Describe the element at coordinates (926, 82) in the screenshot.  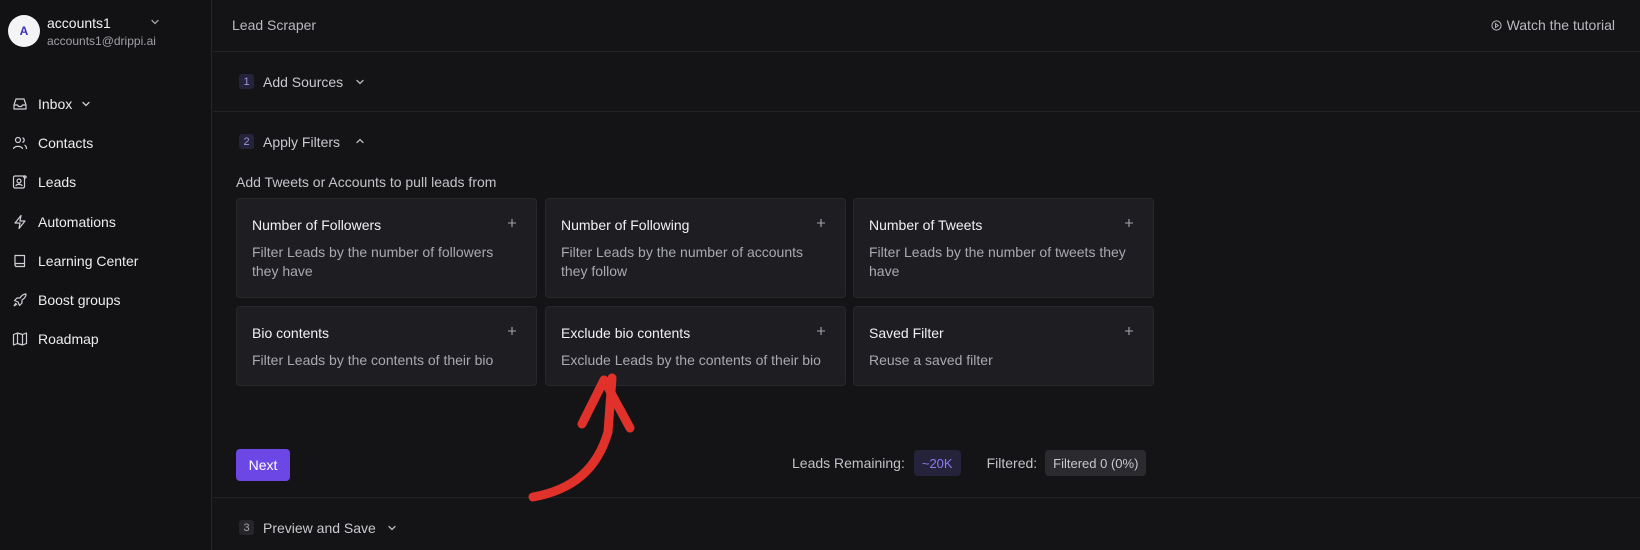
I see `step-add-sources: 1 Add Sources` at that location.